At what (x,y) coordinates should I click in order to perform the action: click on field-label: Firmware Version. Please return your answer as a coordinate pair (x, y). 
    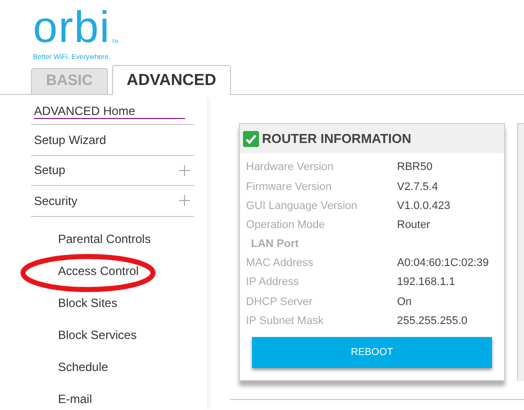
    Looking at the image, I should click on (289, 187).